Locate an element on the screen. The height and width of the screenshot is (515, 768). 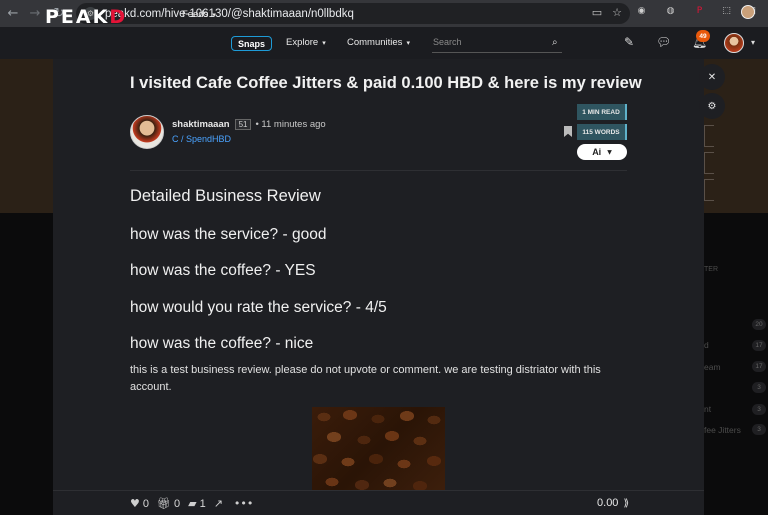
search-icon: ⌕ is located at coordinates (555, 42).